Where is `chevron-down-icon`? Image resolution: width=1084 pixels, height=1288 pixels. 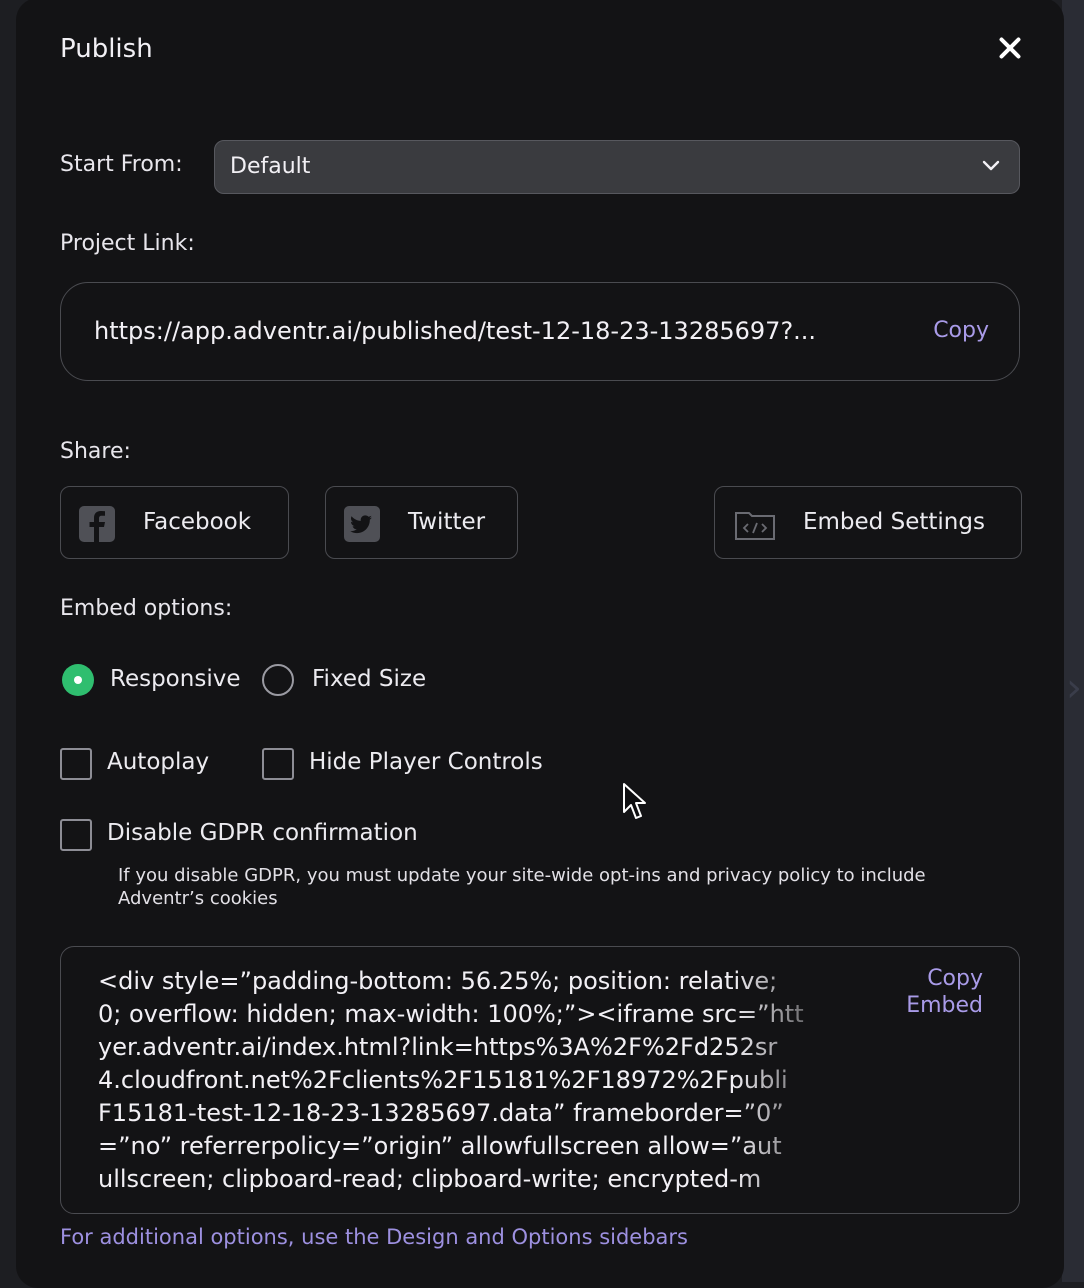
chevron-down-icon is located at coordinates (991, 165).